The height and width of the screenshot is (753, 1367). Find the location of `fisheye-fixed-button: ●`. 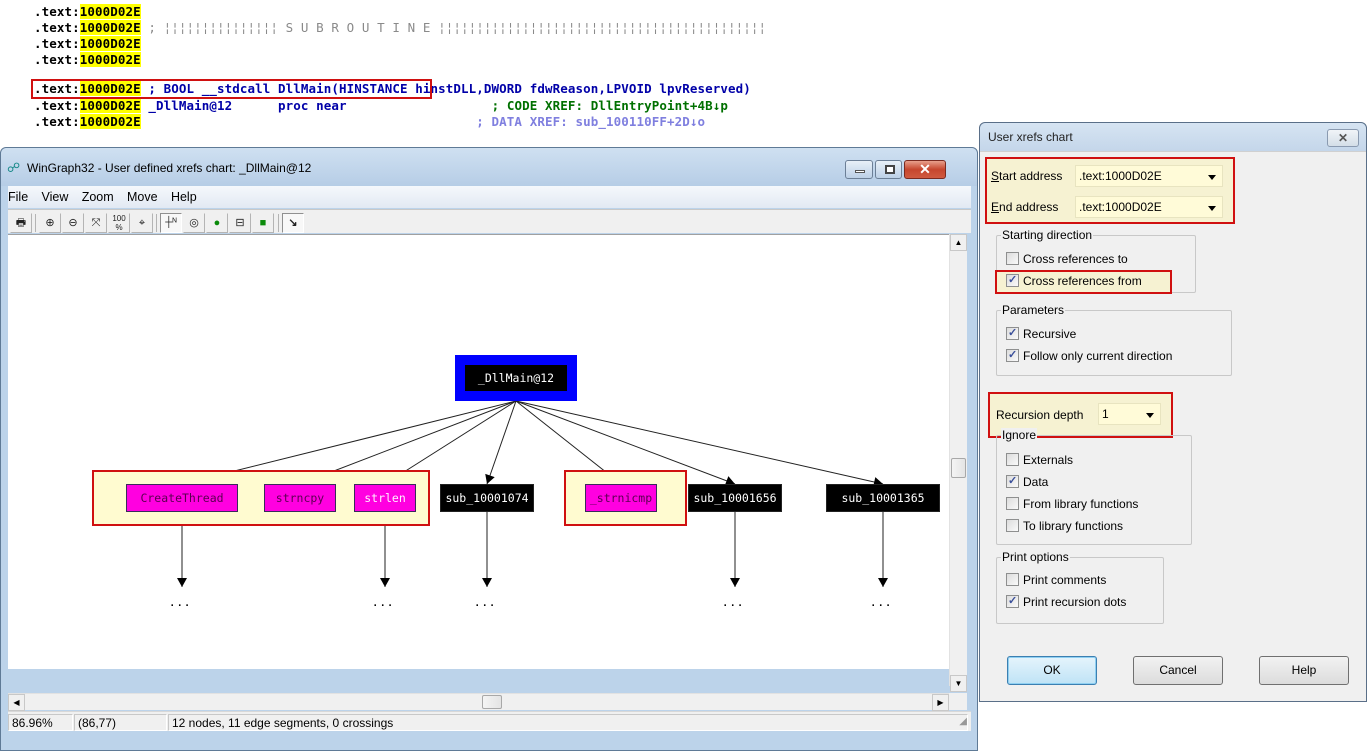

fisheye-fixed-button: ● is located at coordinates (217, 223).